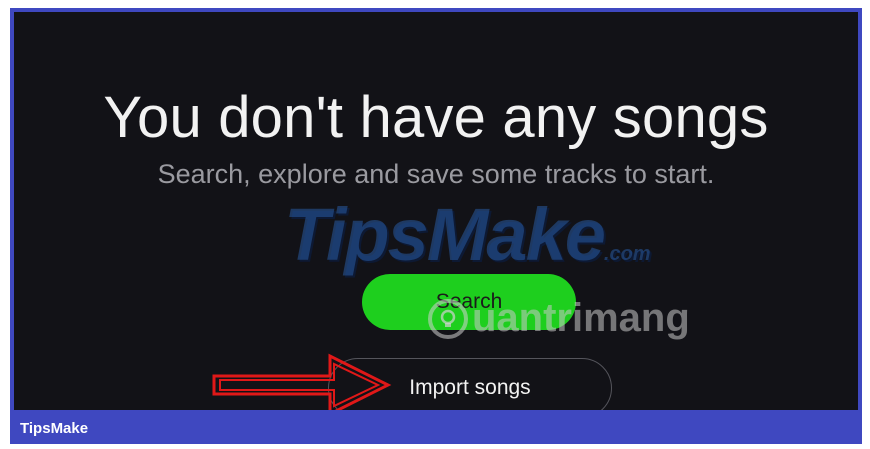 The image size is (870, 449). Describe the element at coordinates (445, 234) in the screenshot. I see `tipsmake-watermark-text: TipsMake` at that location.